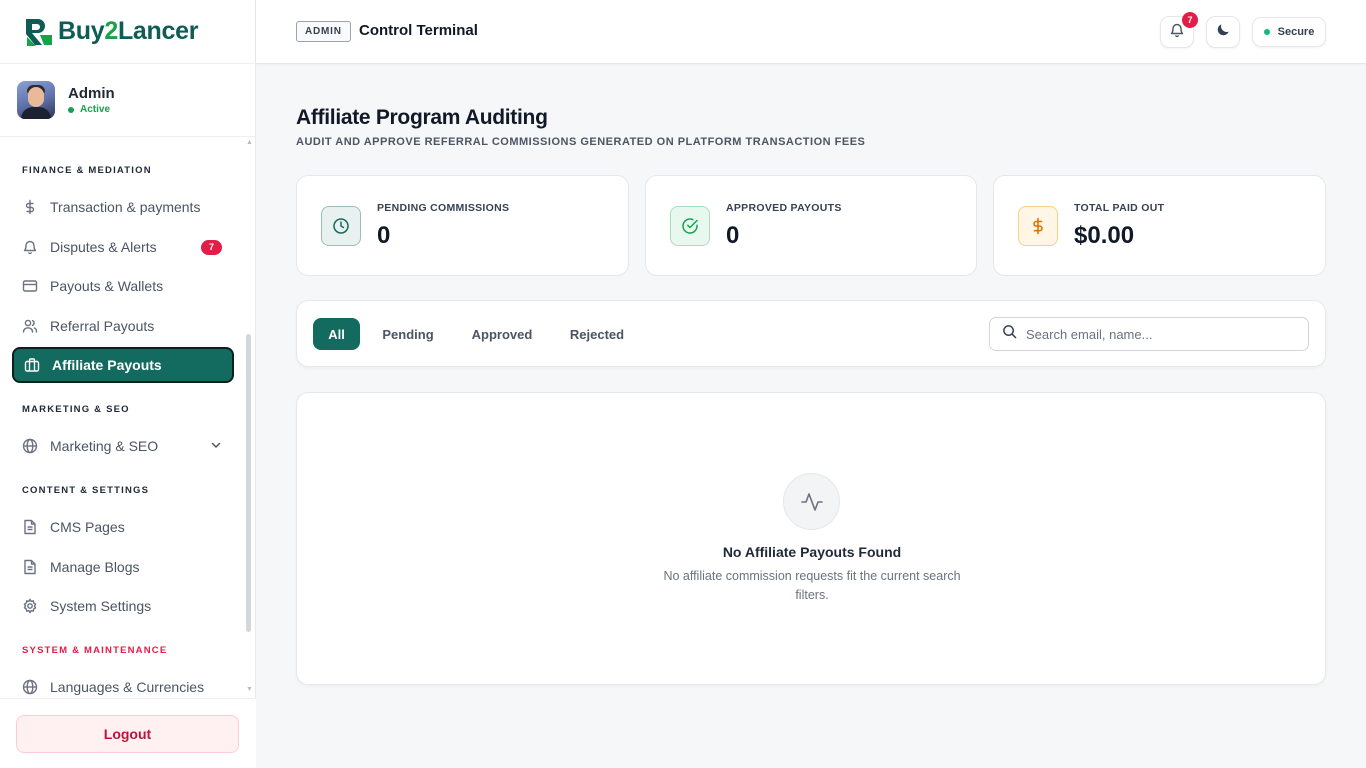 The height and width of the screenshot is (768, 1366). What do you see at coordinates (71, 109) in the screenshot?
I see `status-dot-icon` at bounding box center [71, 109].